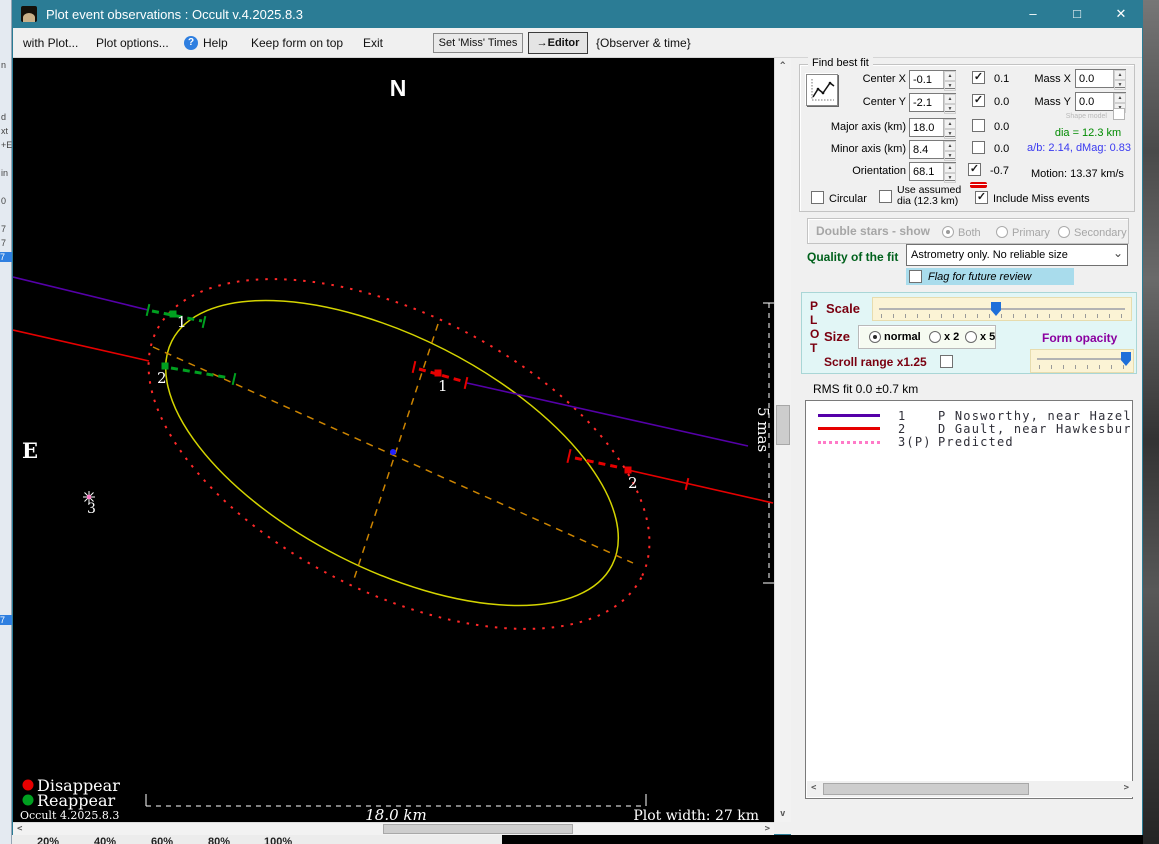 The height and width of the screenshot is (844, 1159). What do you see at coordinates (875, 337) in the screenshot?
I see `size-normal-radio` at bounding box center [875, 337].